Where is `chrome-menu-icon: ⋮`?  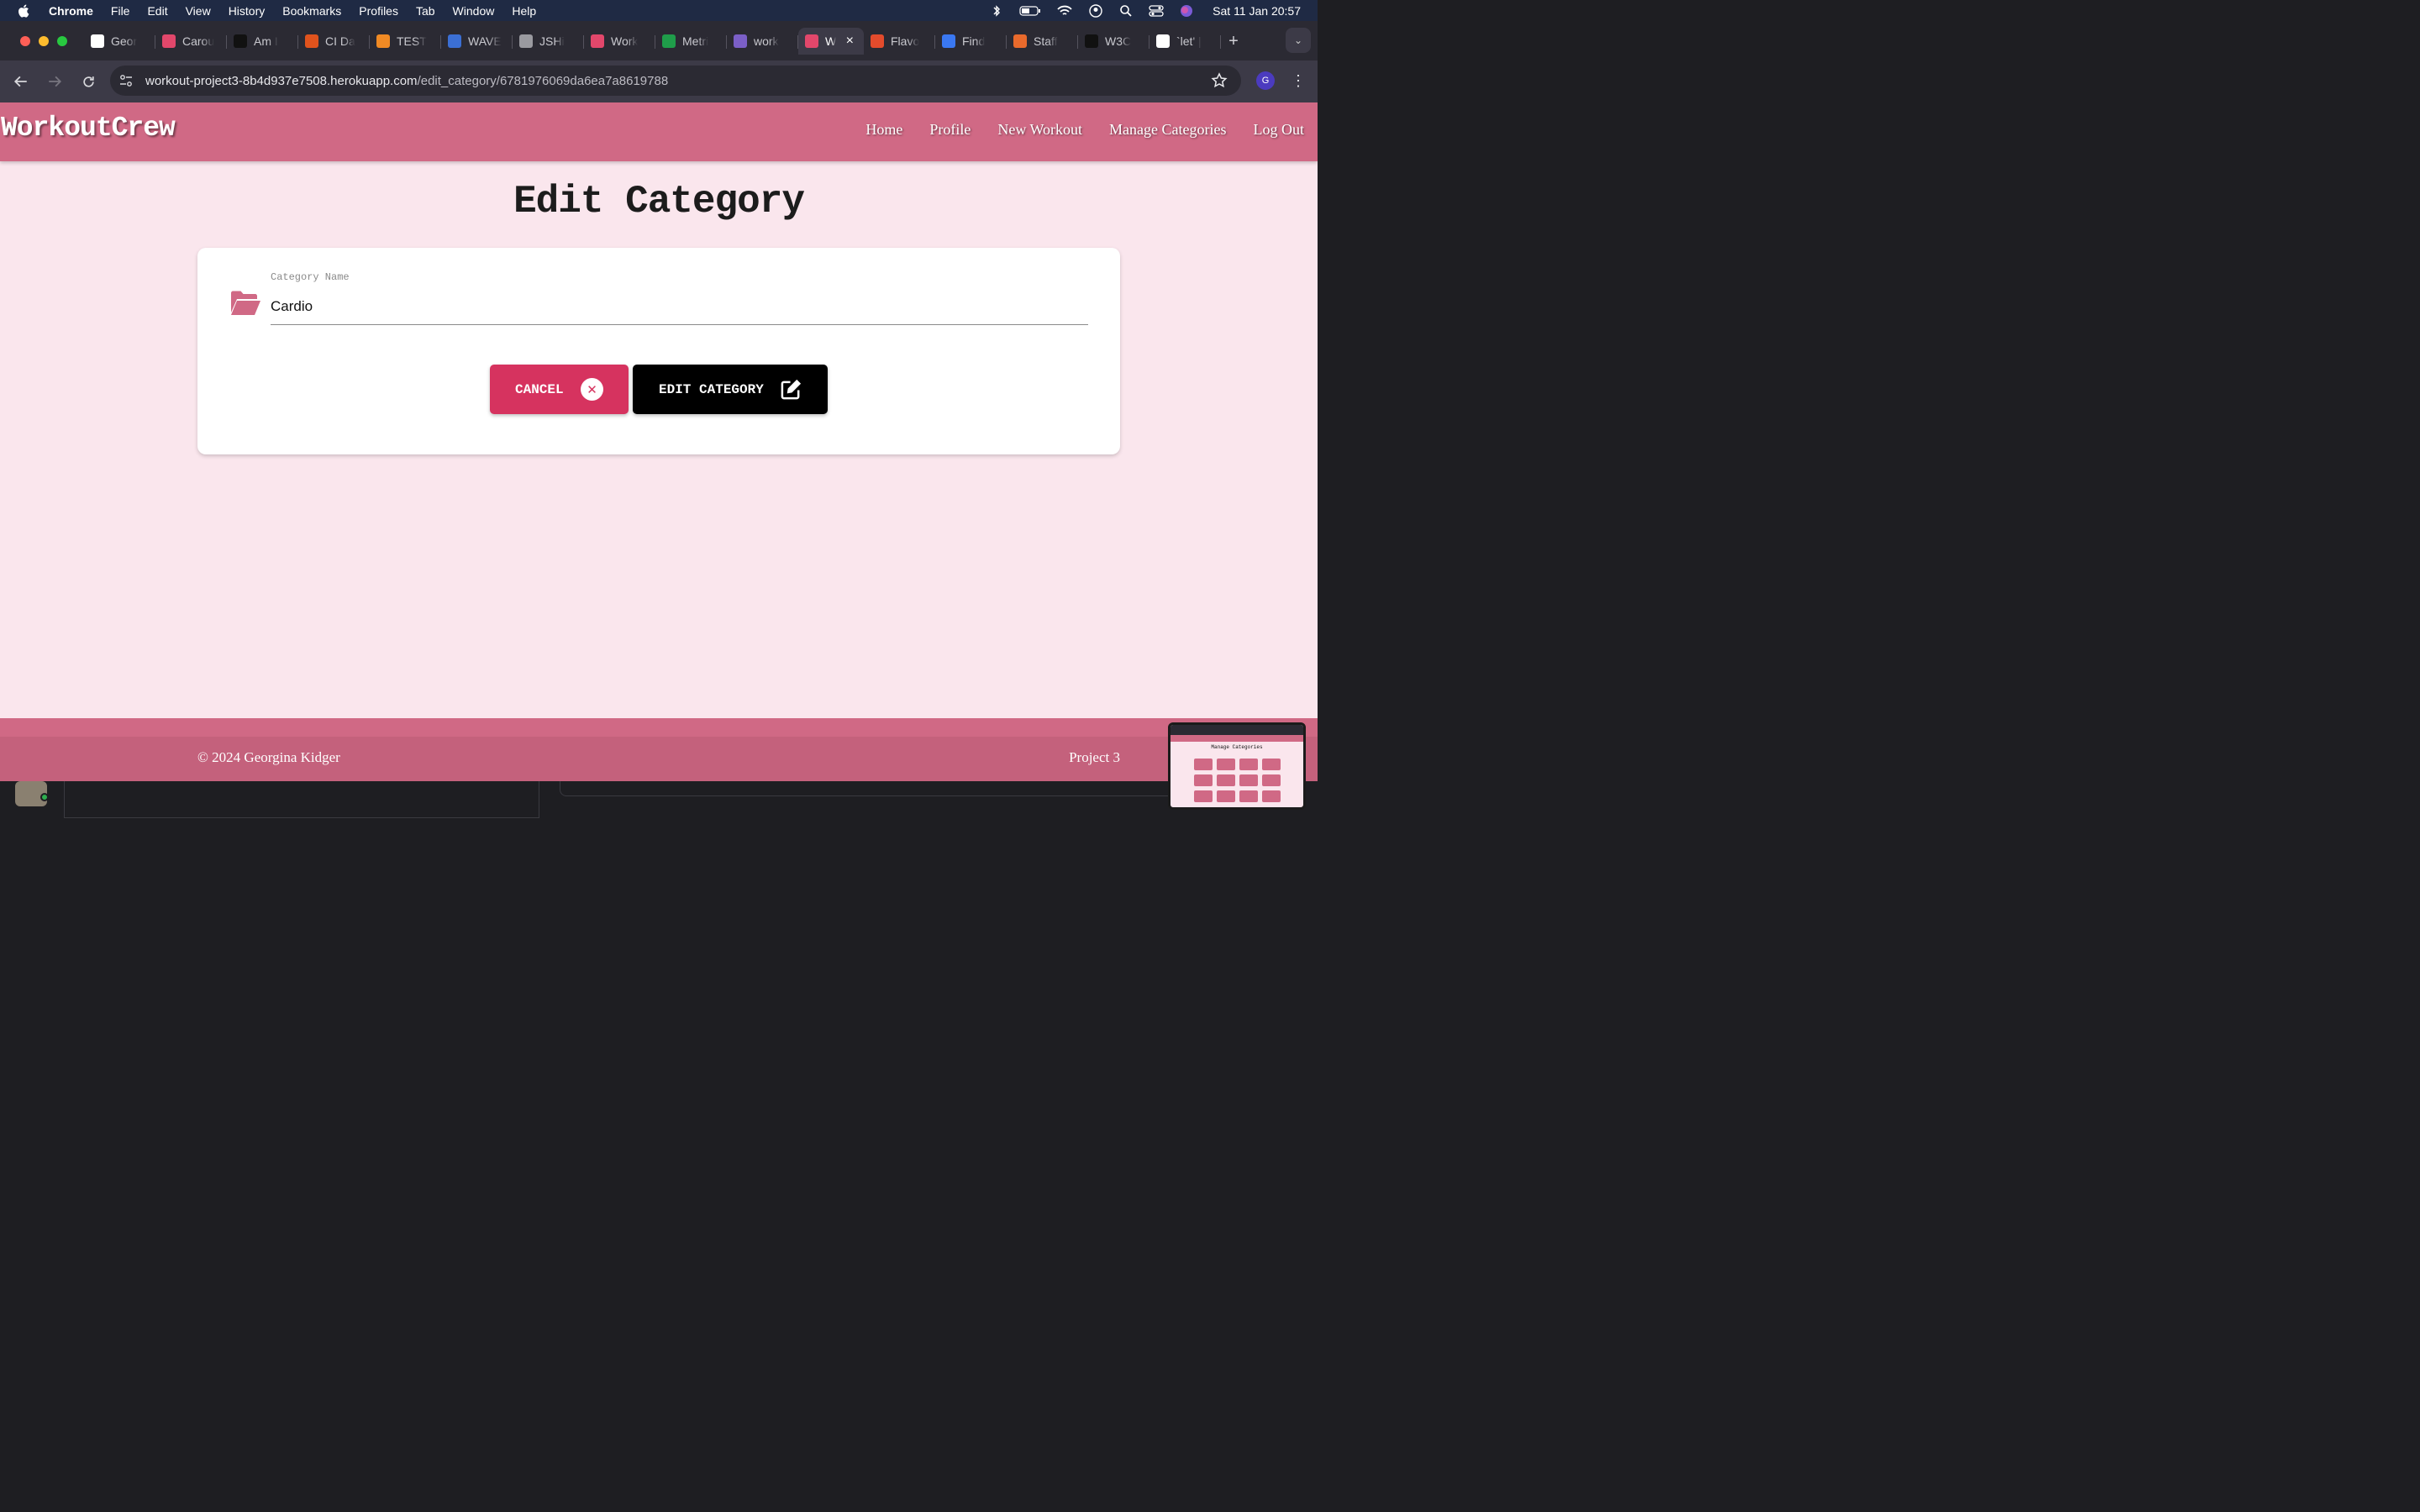
chrome-menu-icon: ⋮ is located at coordinates (1298, 80).